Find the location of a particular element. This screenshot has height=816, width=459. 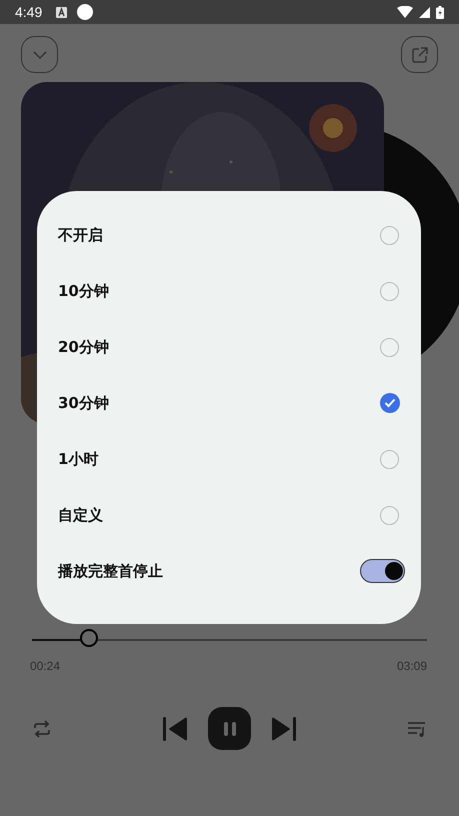

share-button is located at coordinates (419, 54).